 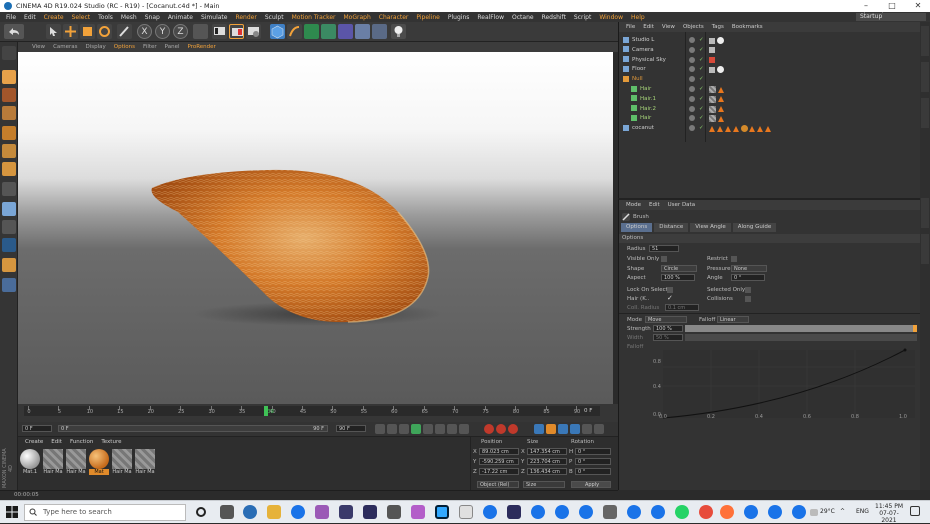 I want to click on attribute-menu-item: User Data, so click(x=681, y=205).